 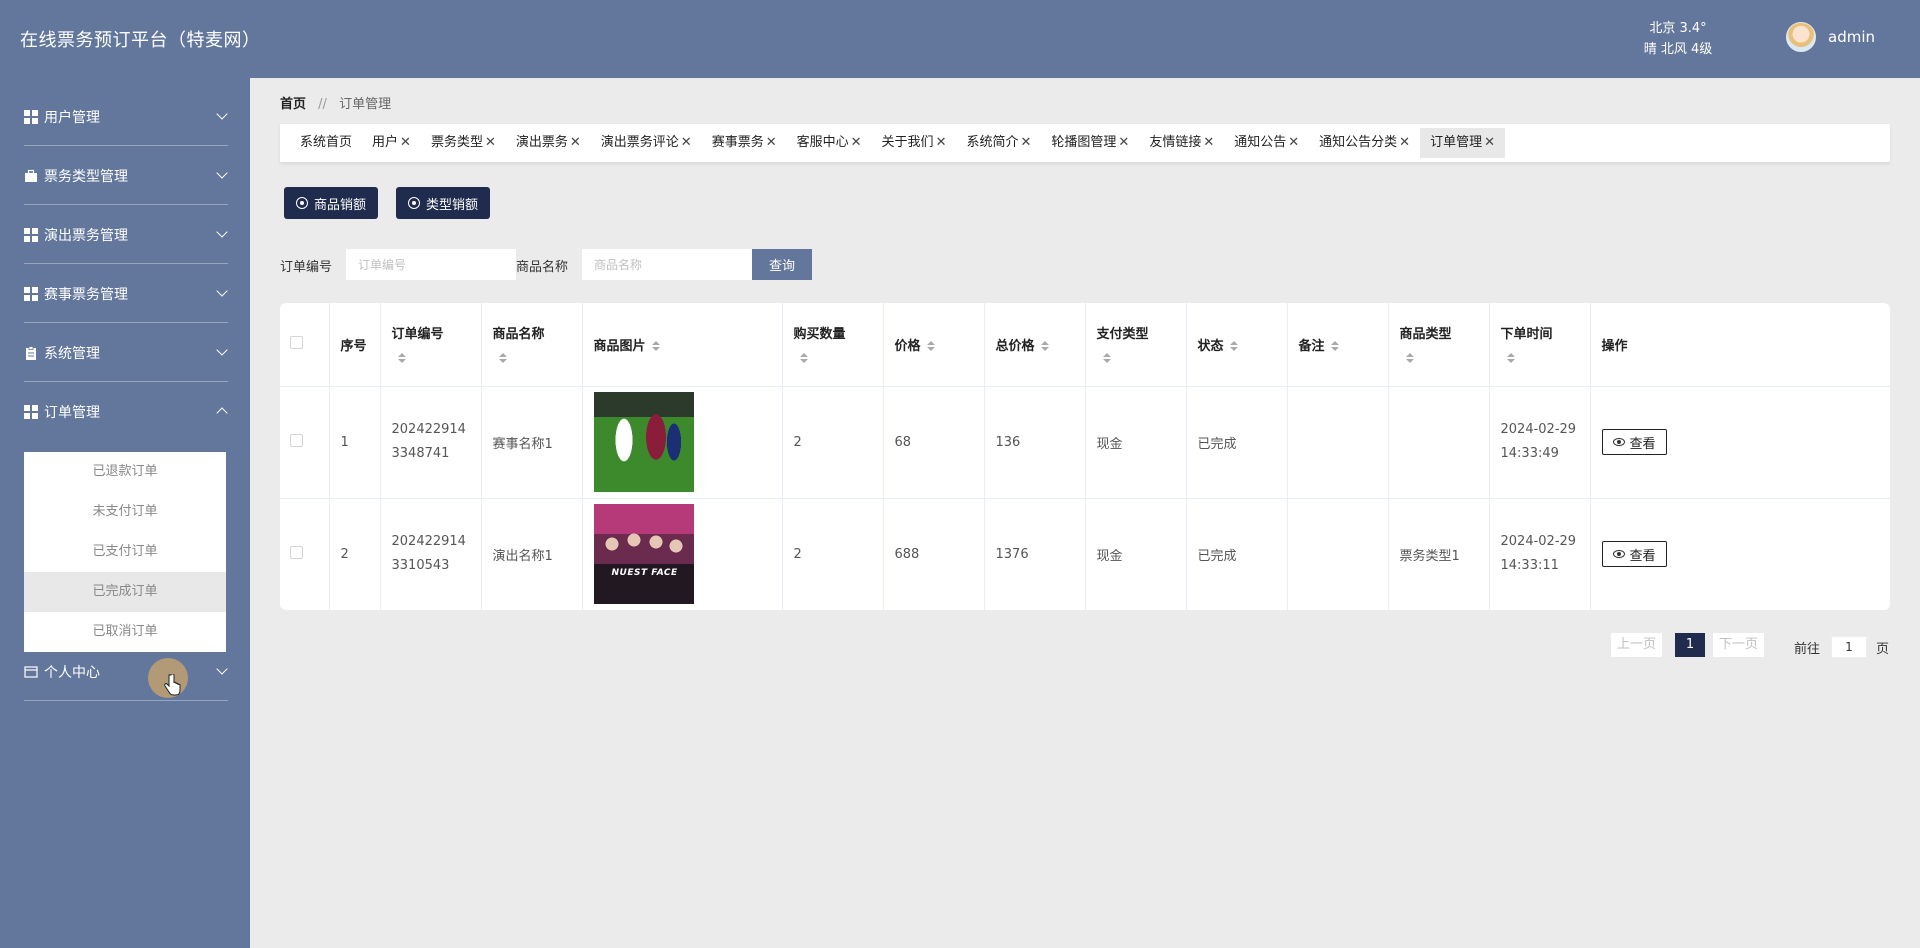 I want to click on query-button: 查询, so click(x=782, y=264).